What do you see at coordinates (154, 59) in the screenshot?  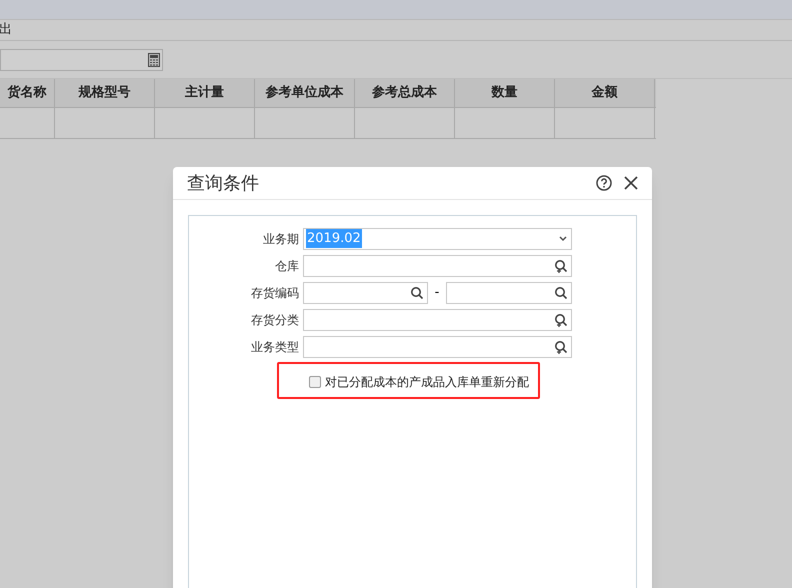 I see `calculator-icon` at bounding box center [154, 59].